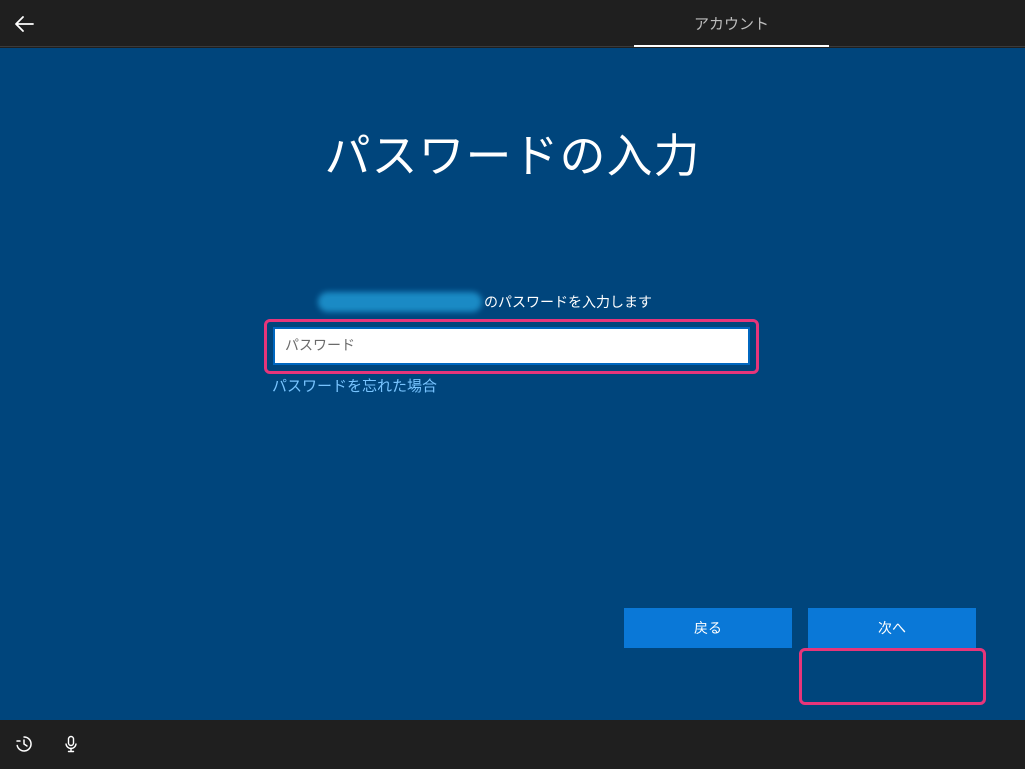 This screenshot has width=1025, height=769. What do you see at coordinates (512, 23) in the screenshot?
I see `top-bar: アカウント` at bounding box center [512, 23].